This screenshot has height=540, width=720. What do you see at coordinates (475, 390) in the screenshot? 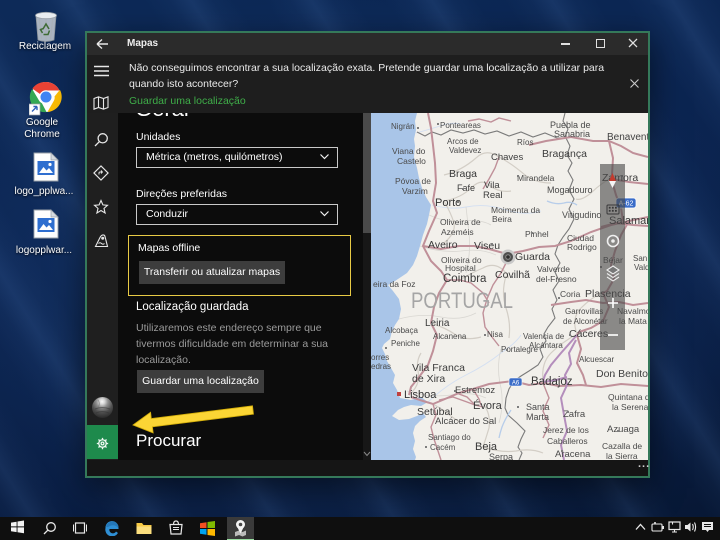
I see `svg-text: Estremoz` at bounding box center [475, 390].